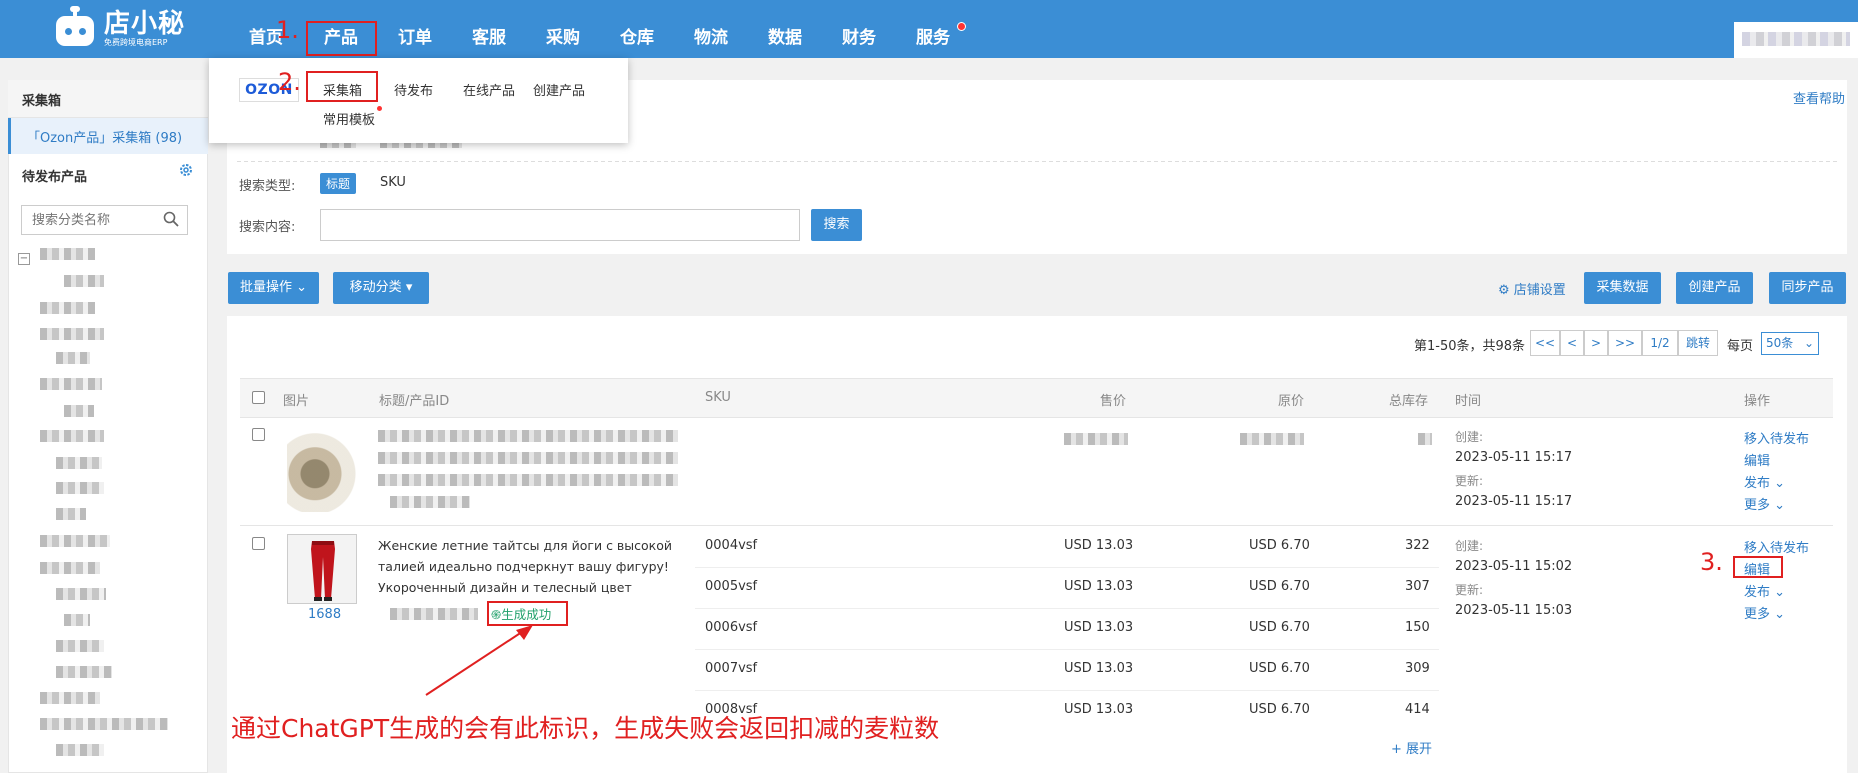 This screenshot has height=773, width=1858. I want to click on brand-logo: 店小秘 免费跨境电商ERP, so click(118, 29).